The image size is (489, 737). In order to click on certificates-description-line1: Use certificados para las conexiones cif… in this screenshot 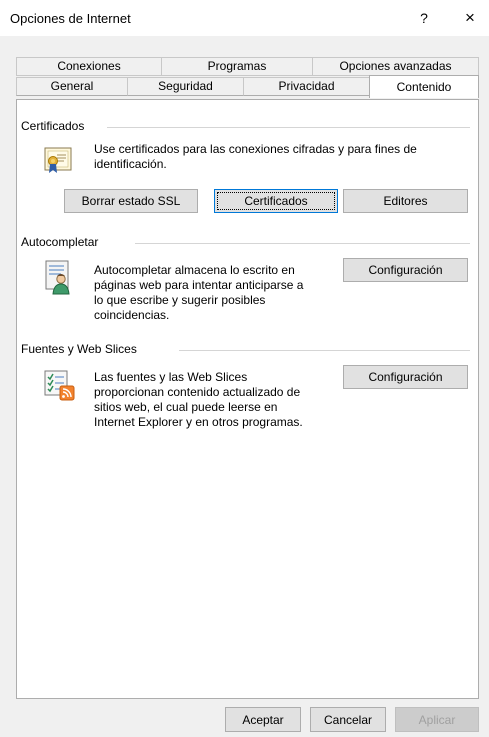, I will do `click(255, 149)`.